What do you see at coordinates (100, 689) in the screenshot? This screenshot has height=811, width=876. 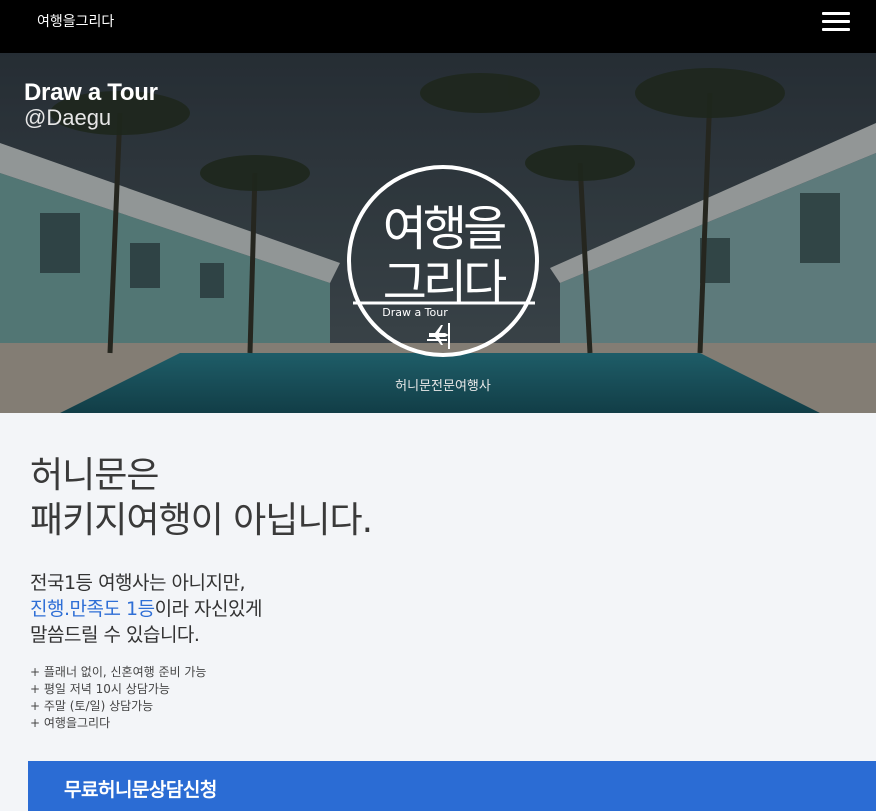 I see `list-item: + 평일 저녁 10시 상담가능` at bounding box center [100, 689].